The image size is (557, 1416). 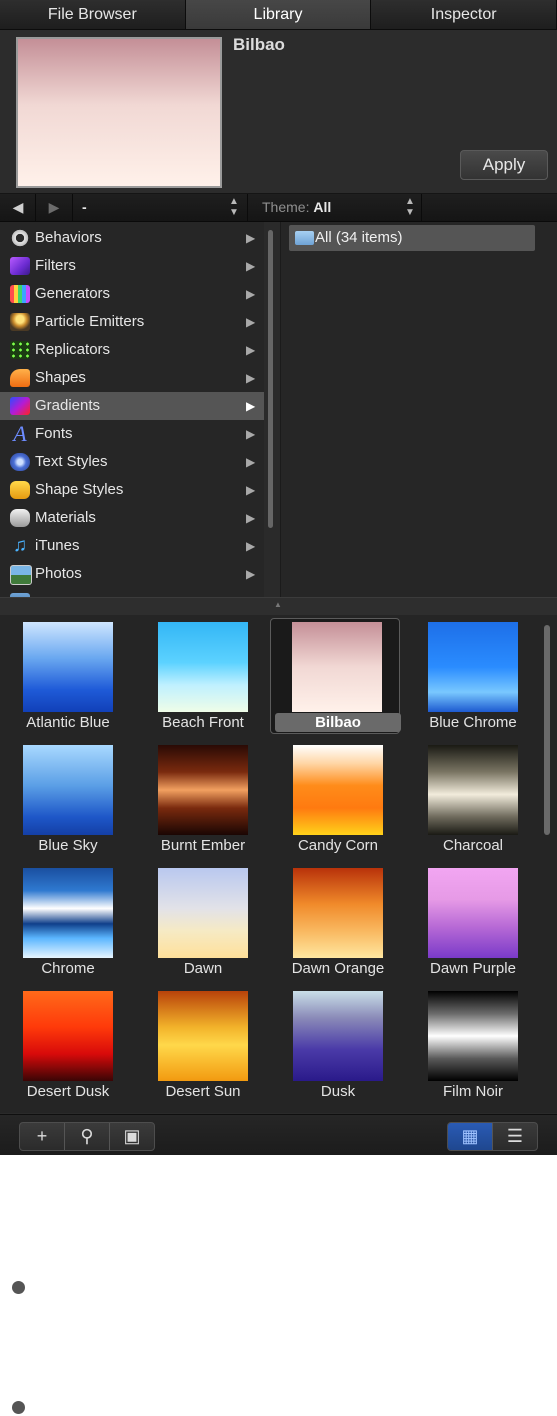 I want to click on splitter-grip-icon: ▲, so click(x=278, y=604).